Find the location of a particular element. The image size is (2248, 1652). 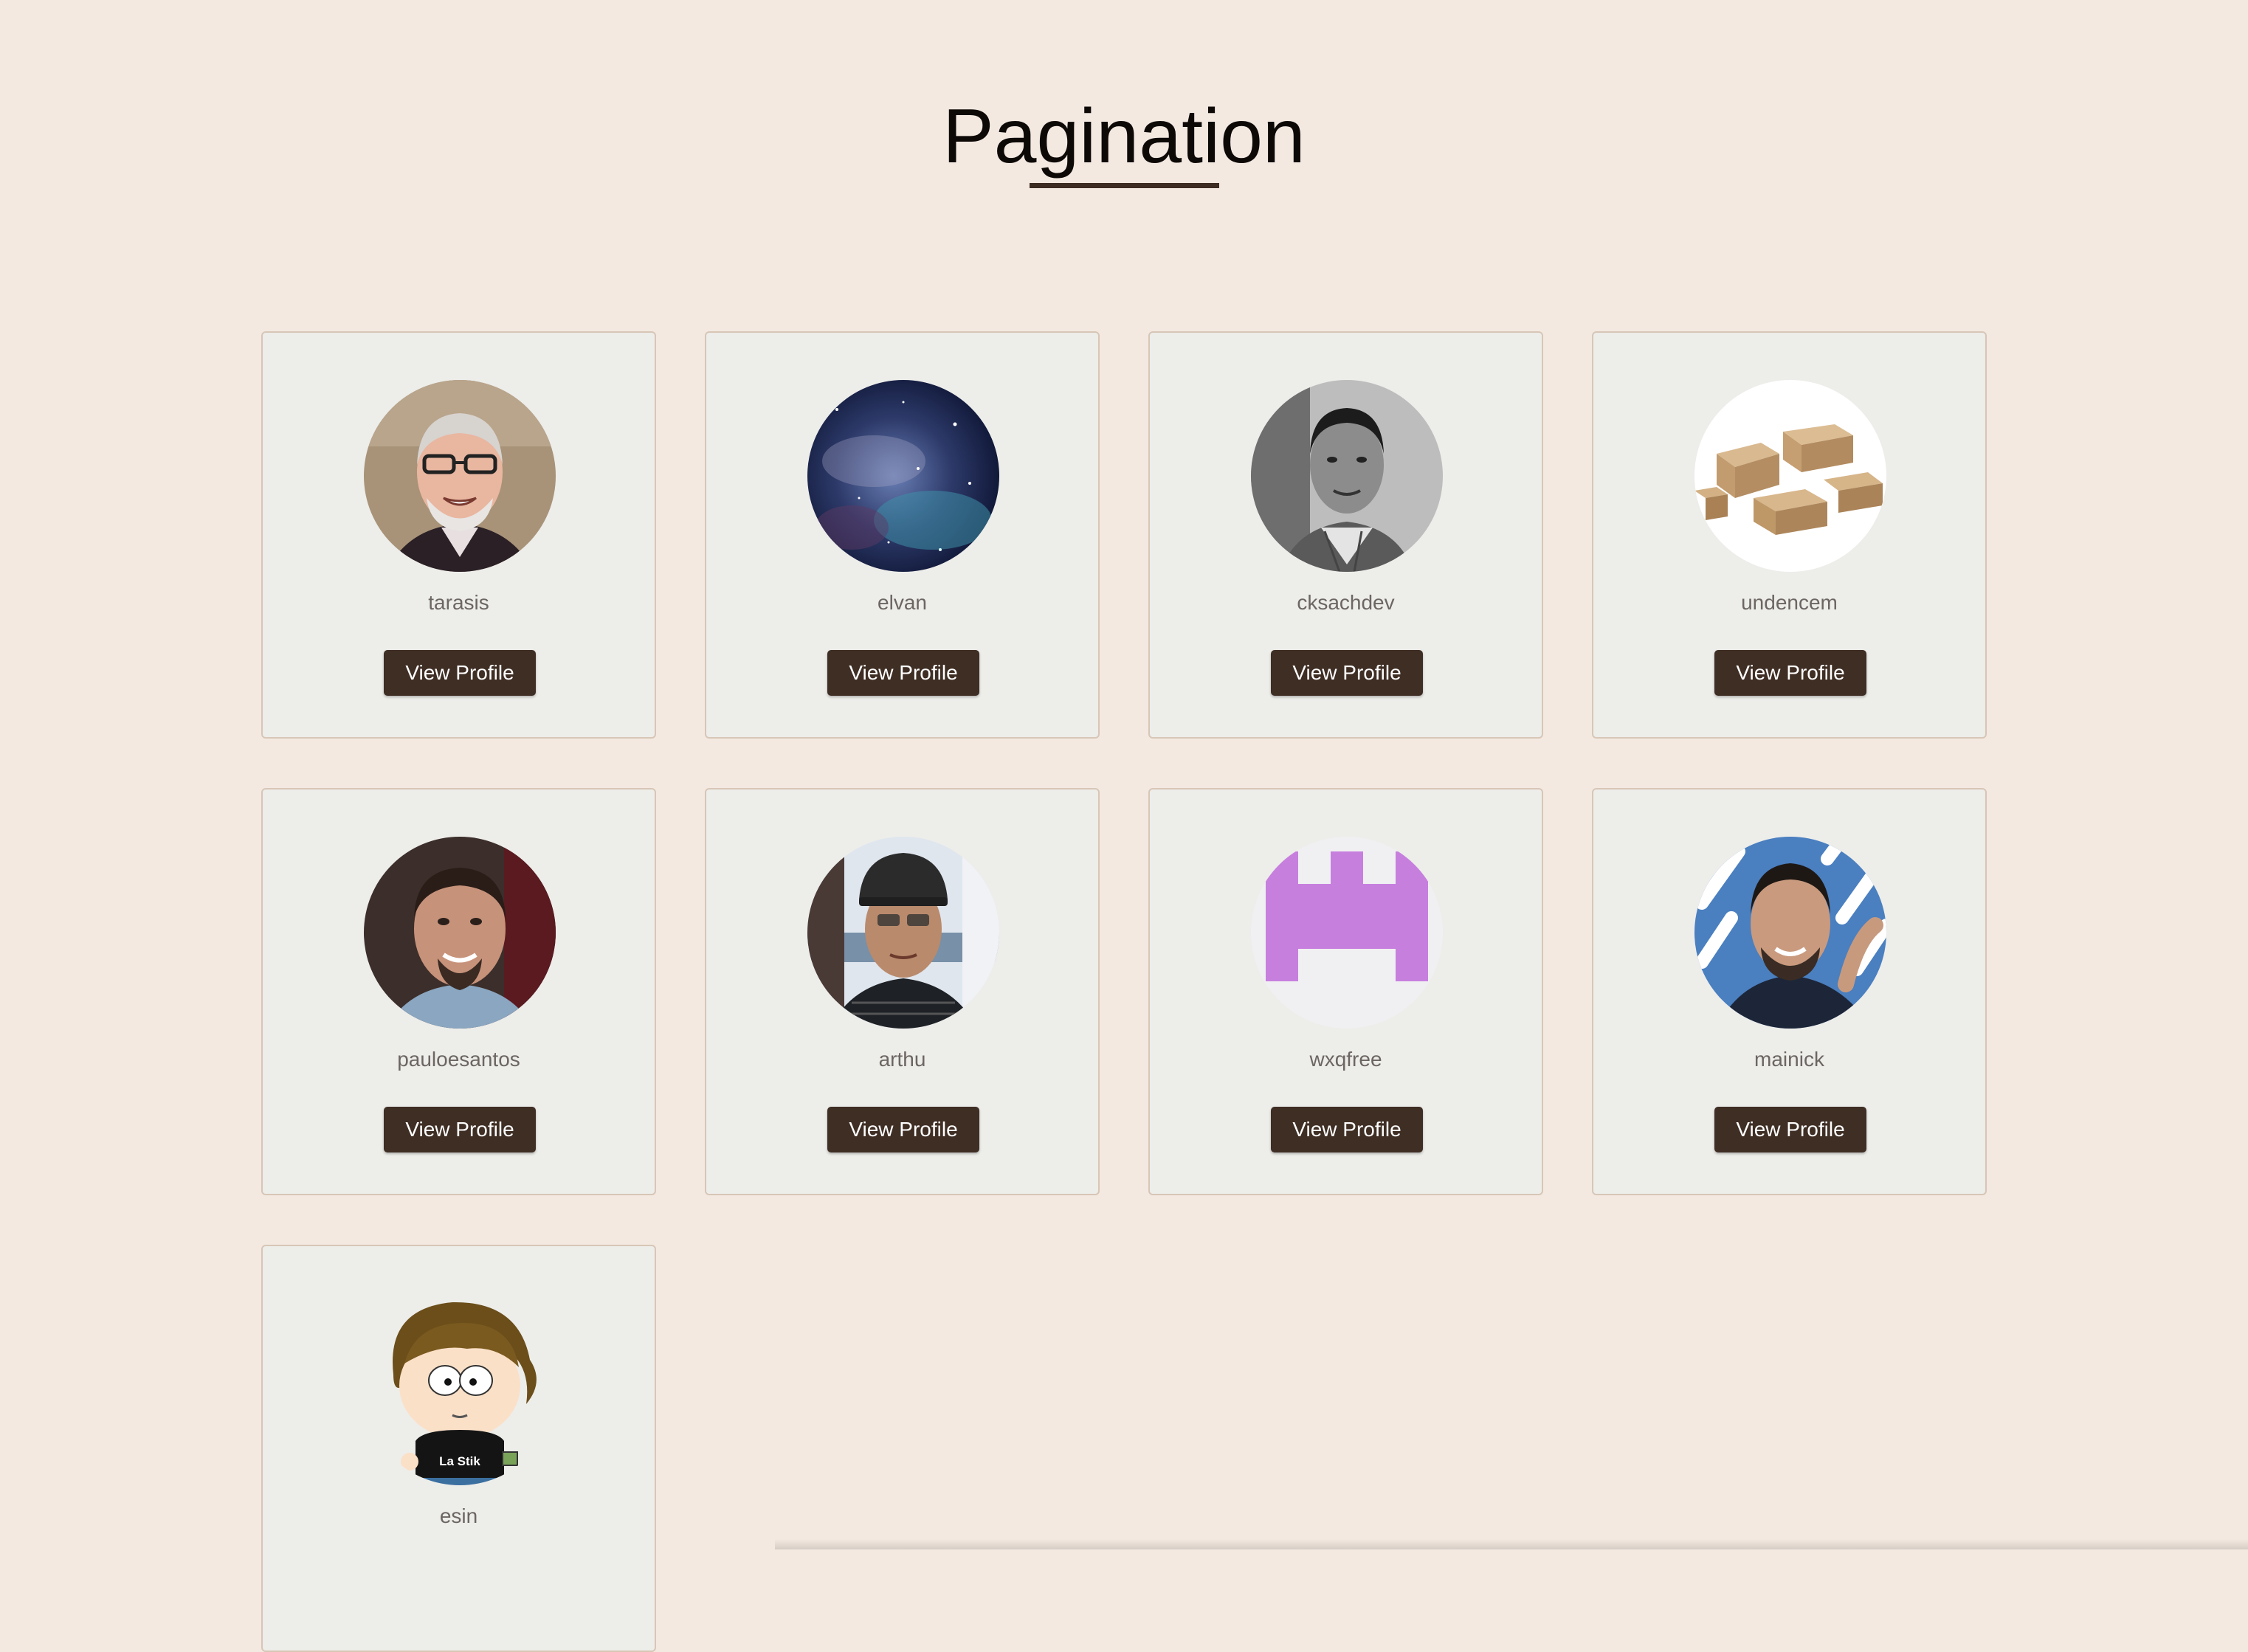

username: cksachdev is located at coordinates (1346, 603).